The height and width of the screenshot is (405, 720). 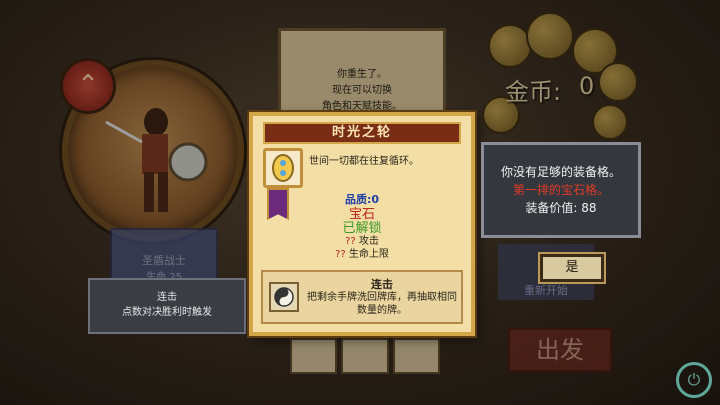 I want to click on item-quality: 品质:0, so click(x=362, y=199).